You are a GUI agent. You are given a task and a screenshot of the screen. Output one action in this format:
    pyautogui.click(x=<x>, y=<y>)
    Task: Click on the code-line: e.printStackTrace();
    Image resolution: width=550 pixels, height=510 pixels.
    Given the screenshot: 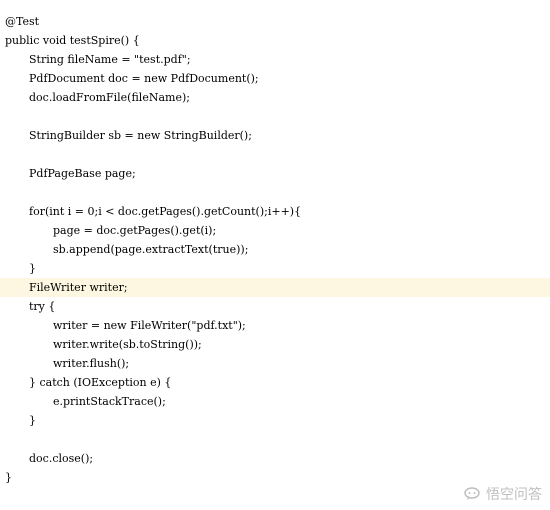 What is the action you would take?
    pyautogui.click(x=275, y=401)
    